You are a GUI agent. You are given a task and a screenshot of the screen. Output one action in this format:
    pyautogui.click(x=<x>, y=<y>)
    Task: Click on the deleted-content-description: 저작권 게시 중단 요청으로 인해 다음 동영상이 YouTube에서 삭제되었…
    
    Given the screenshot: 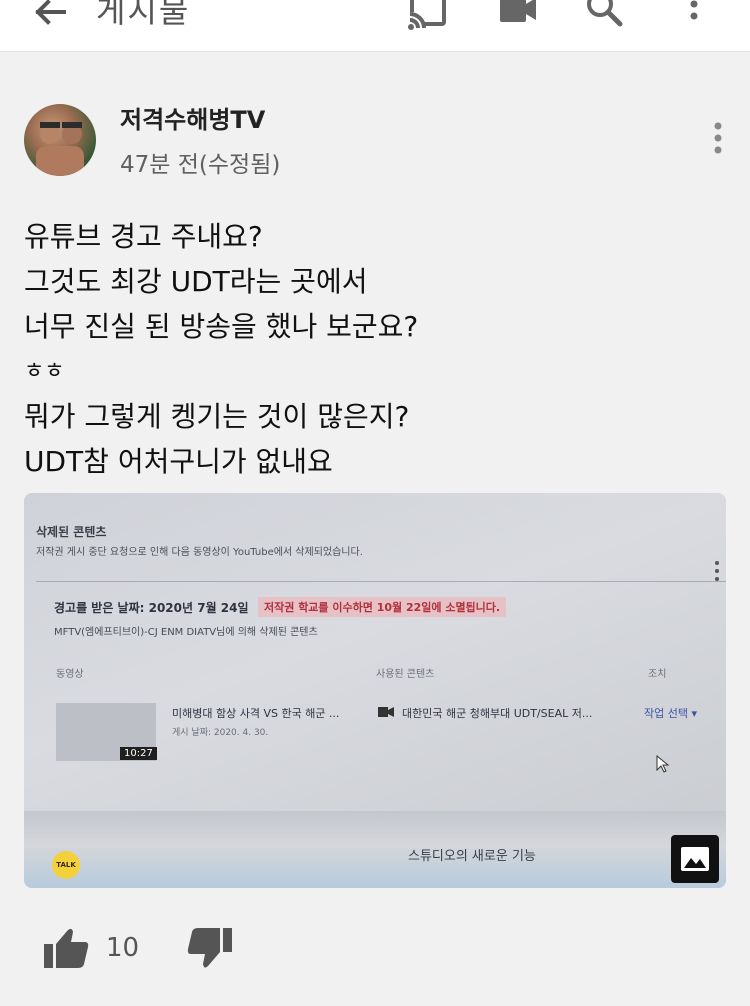 What is the action you would take?
    pyautogui.click(x=199, y=552)
    